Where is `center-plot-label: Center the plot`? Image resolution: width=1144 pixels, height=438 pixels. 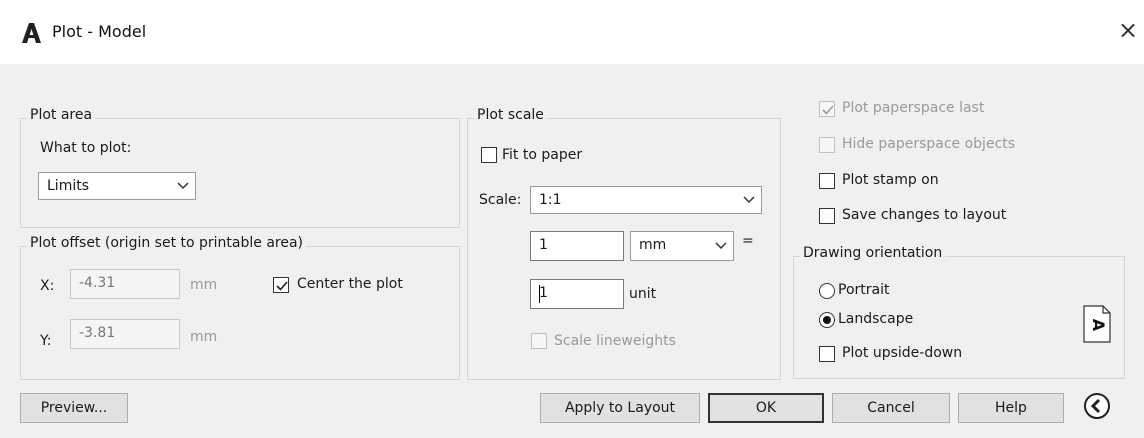
center-plot-label: Center the plot is located at coordinates (350, 284).